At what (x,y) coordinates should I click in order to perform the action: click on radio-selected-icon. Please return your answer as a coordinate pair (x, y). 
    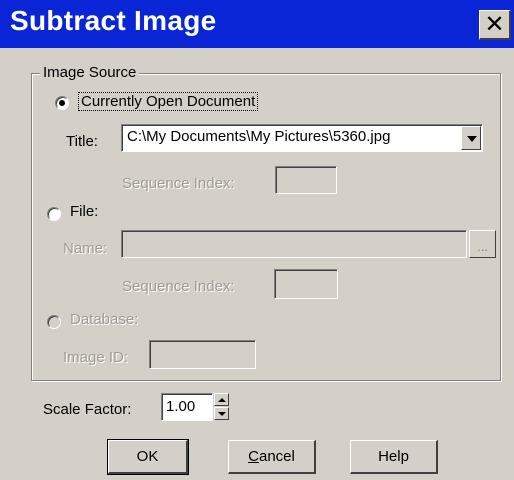
    Looking at the image, I should click on (62, 103).